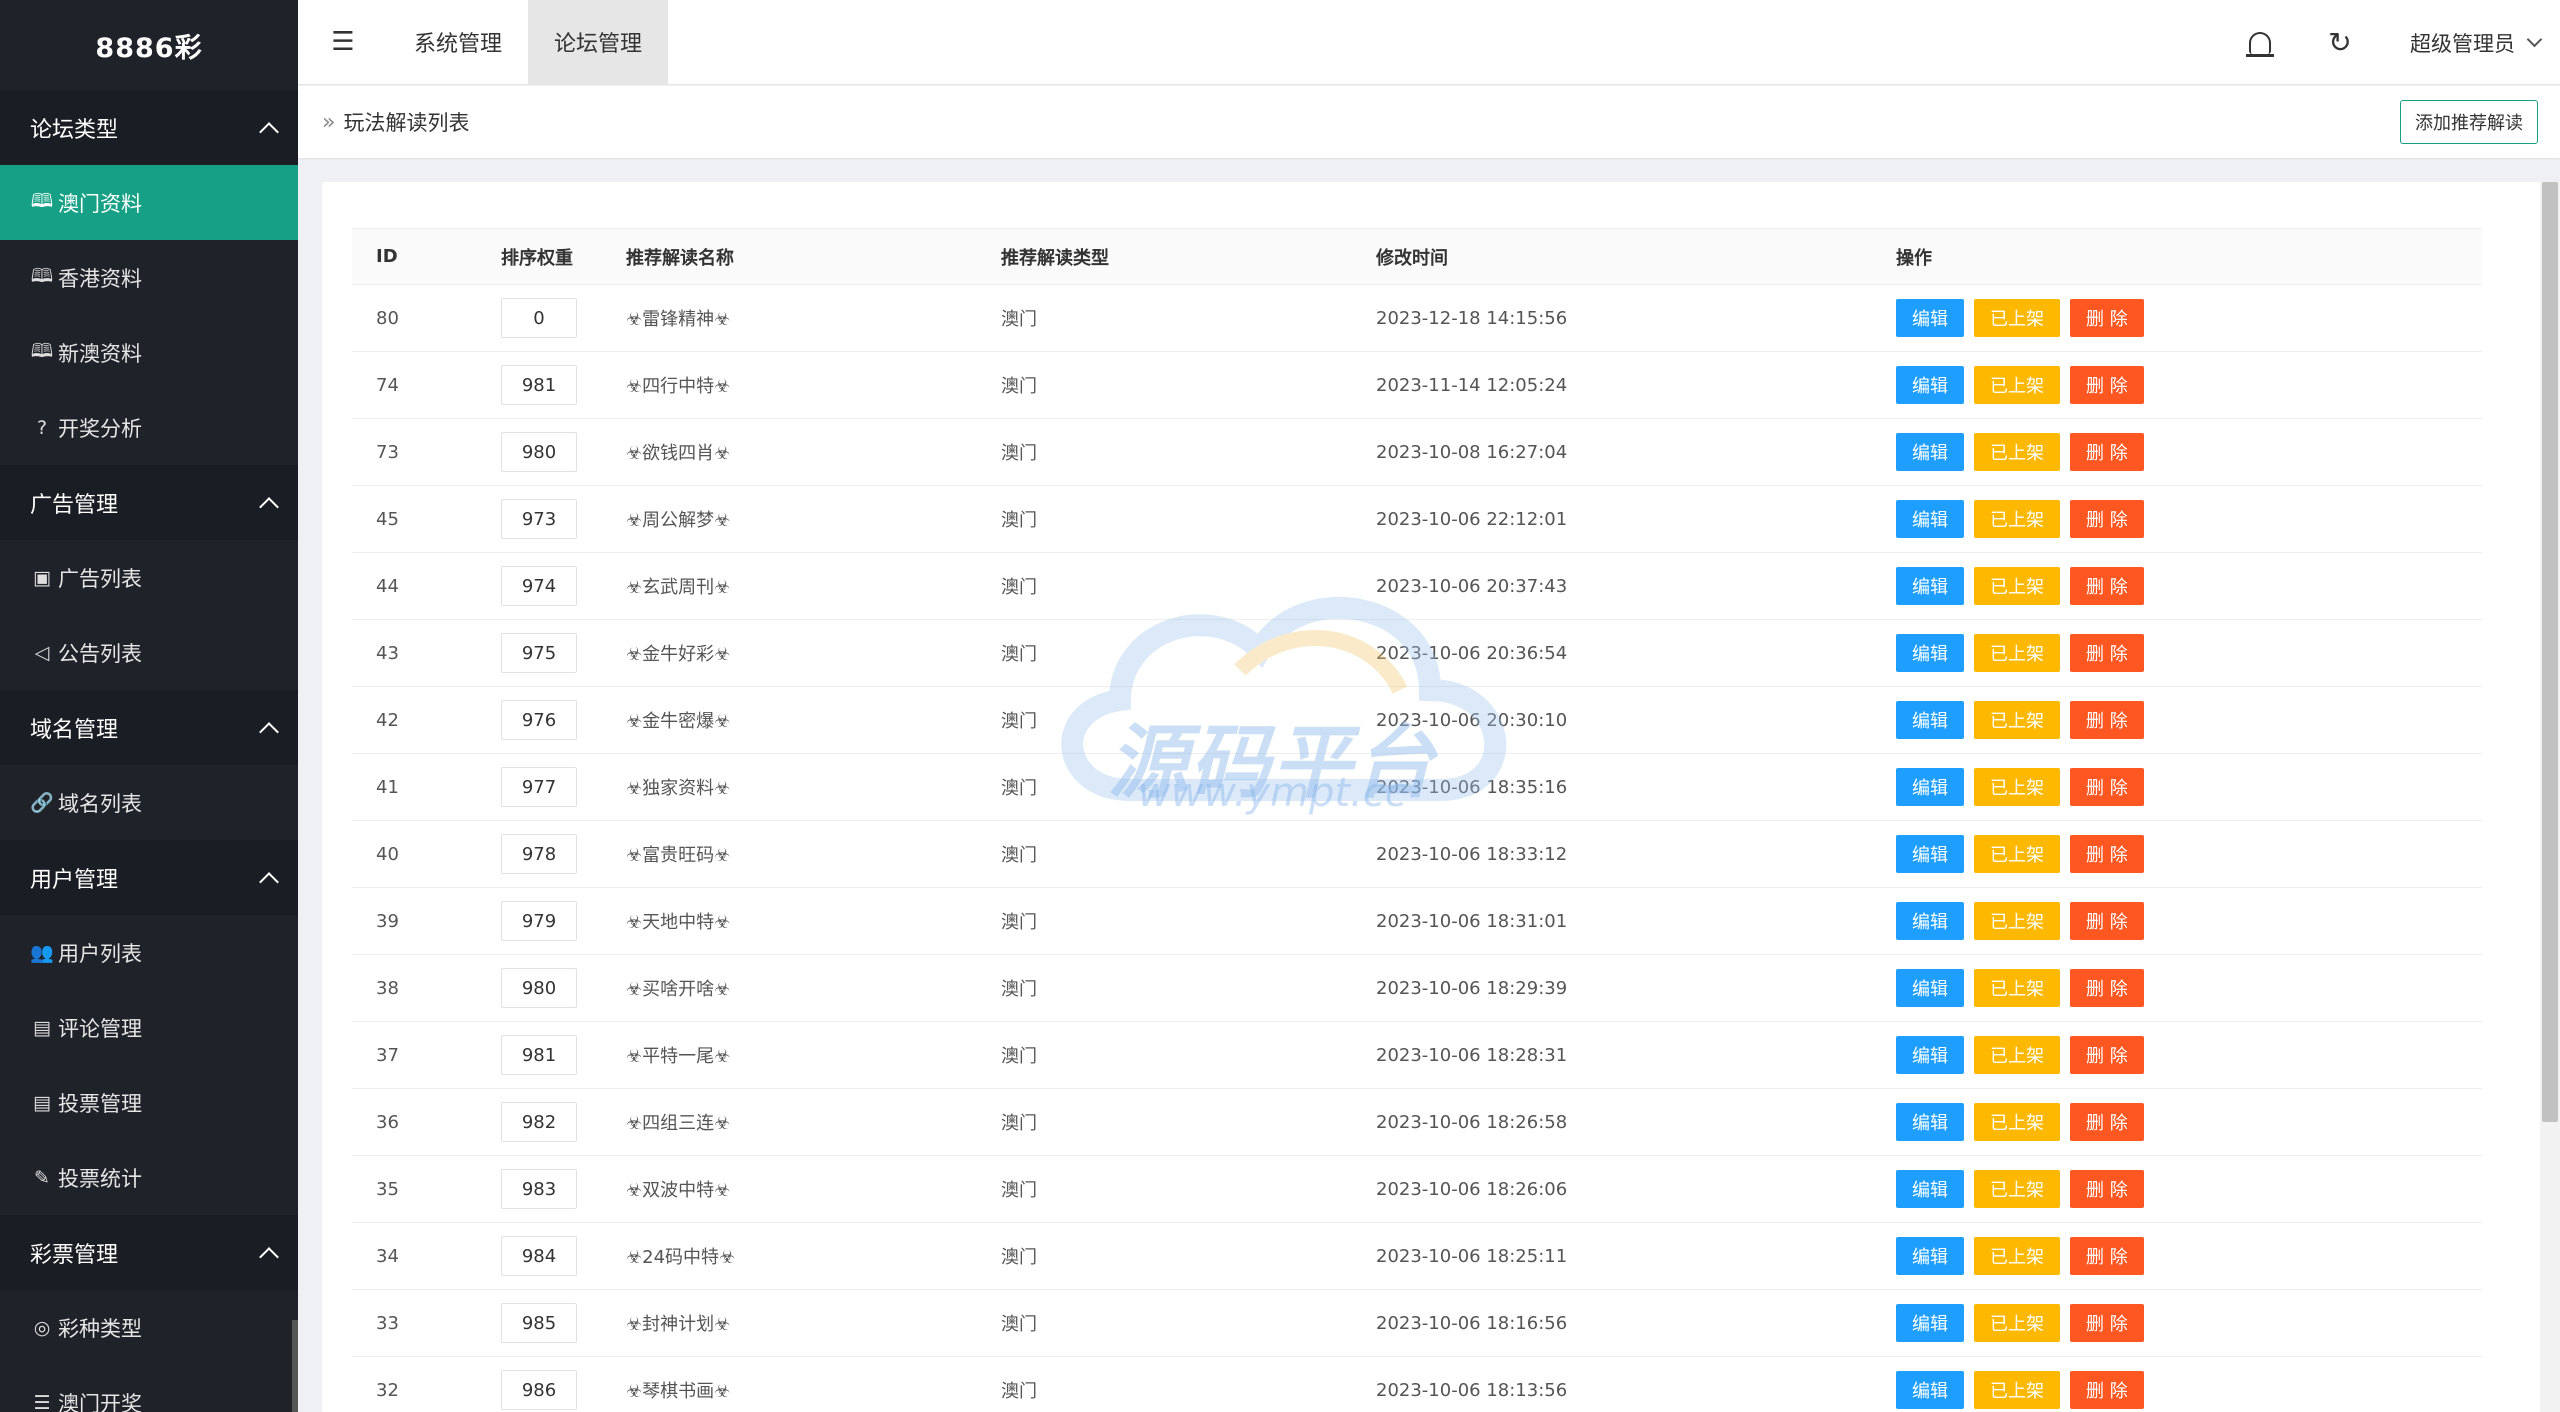 The height and width of the screenshot is (1412, 2560). I want to click on menu-fold-icon: ☰, so click(343, 42).